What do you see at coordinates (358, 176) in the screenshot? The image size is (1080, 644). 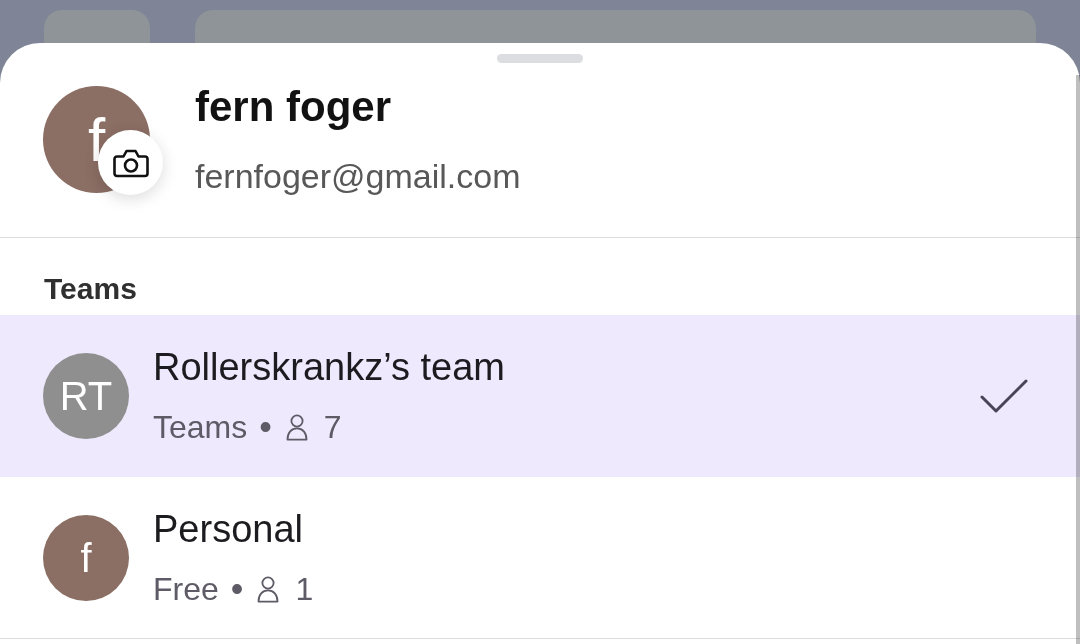 I see `profile-email: fernfoger@gmail.com` at bounding box center [358, 176].